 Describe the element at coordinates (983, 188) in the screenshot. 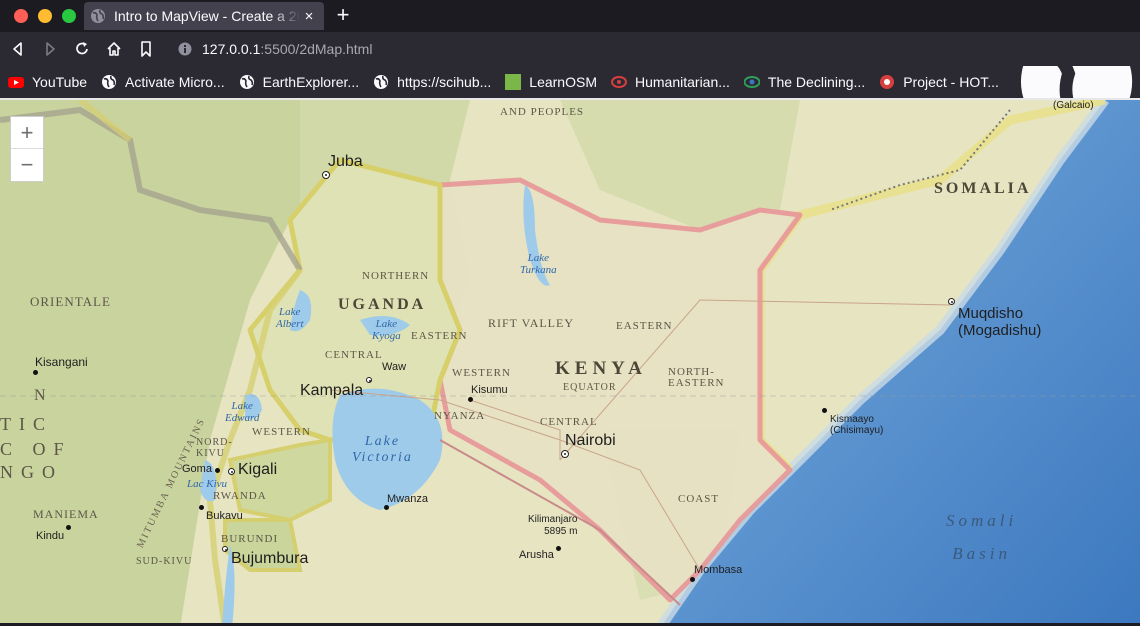

I see `map-label-somalia: SOMALIA` at that location.